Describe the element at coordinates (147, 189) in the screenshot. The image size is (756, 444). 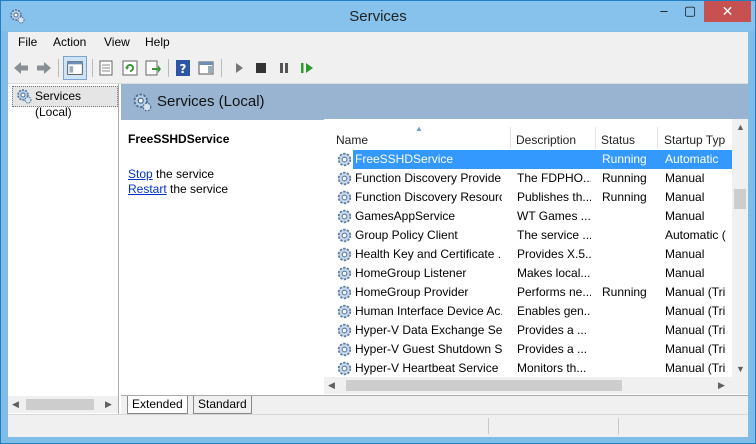
I see `restart-service-link: Restart` at that location.